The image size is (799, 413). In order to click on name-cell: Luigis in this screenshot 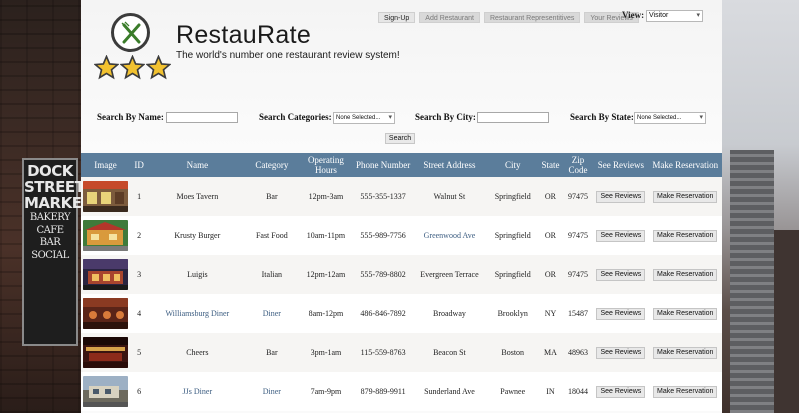, I will do `click(197, 274)`.